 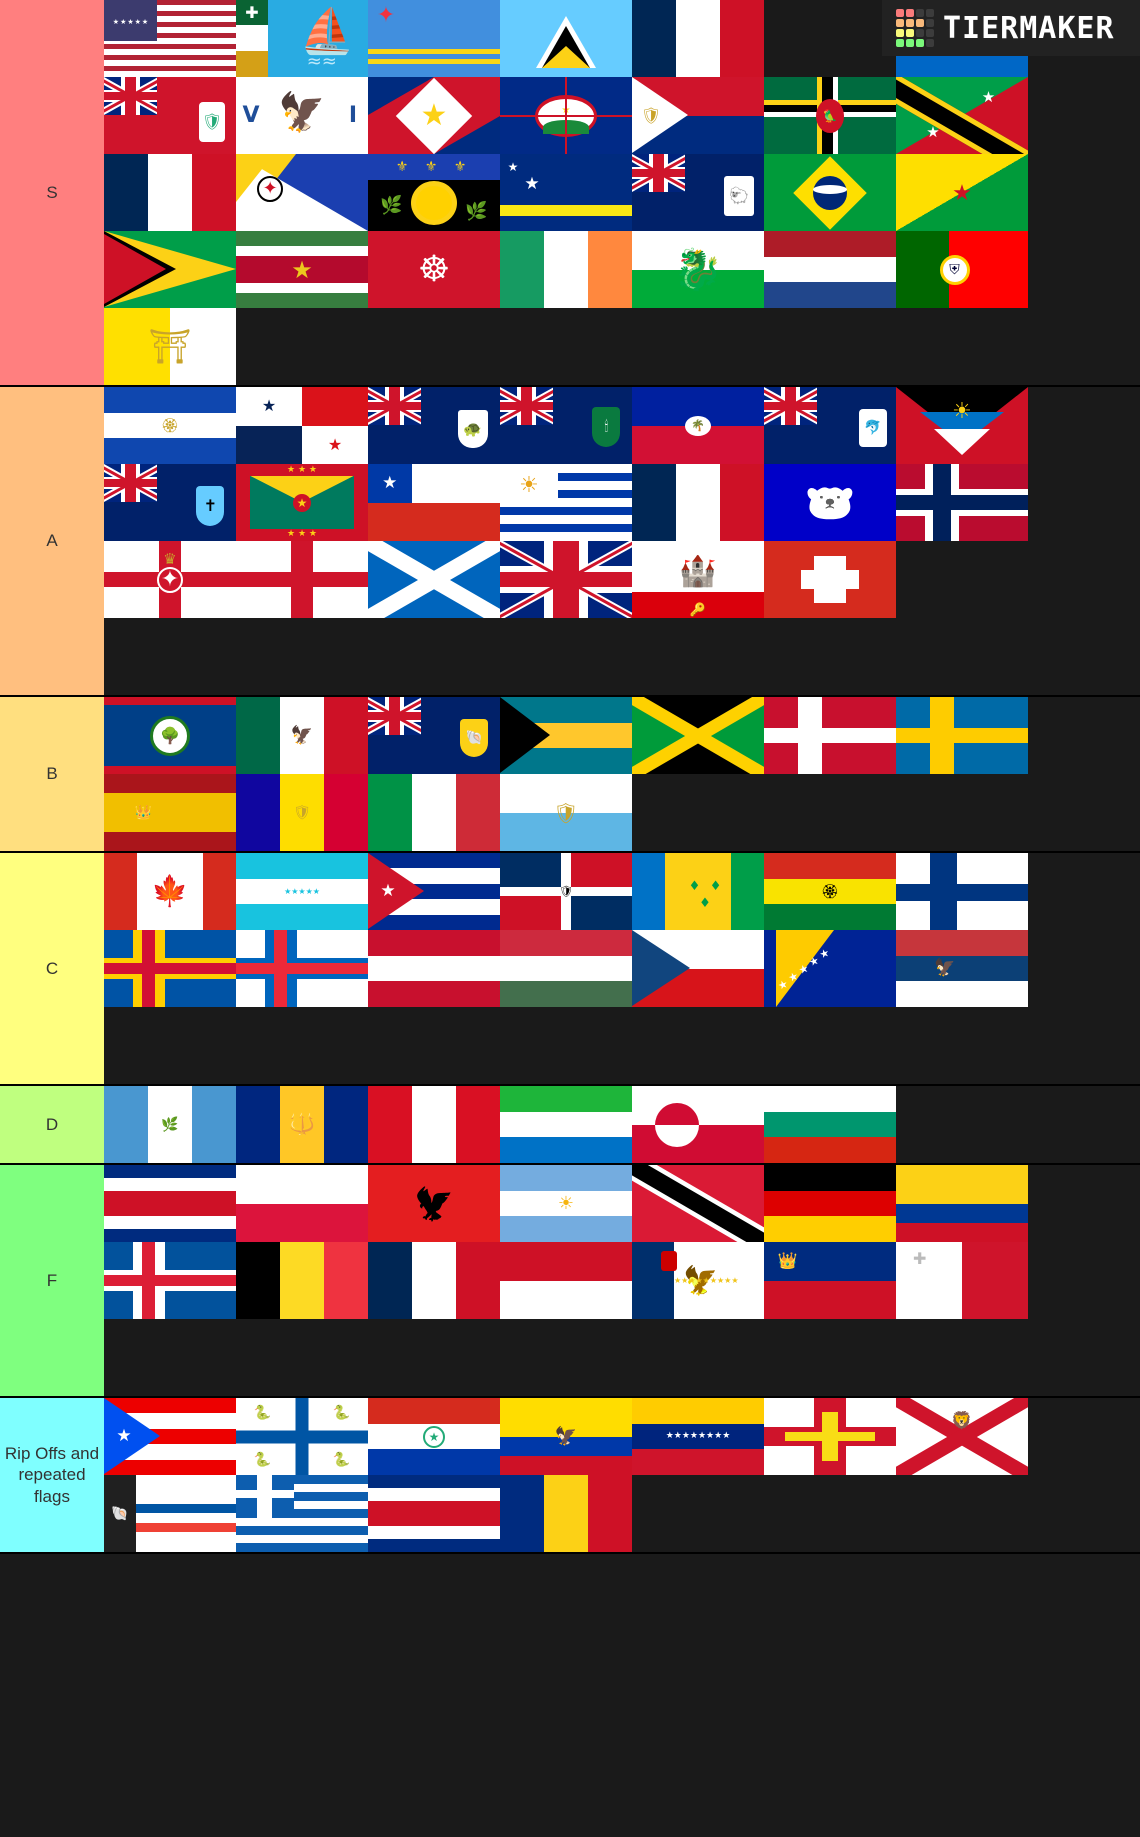 What do you see at coordinates (566, 425) in the screenshot?
I see `flag-british-virgin-islands: 🕯` at bounding box center [566, 425].